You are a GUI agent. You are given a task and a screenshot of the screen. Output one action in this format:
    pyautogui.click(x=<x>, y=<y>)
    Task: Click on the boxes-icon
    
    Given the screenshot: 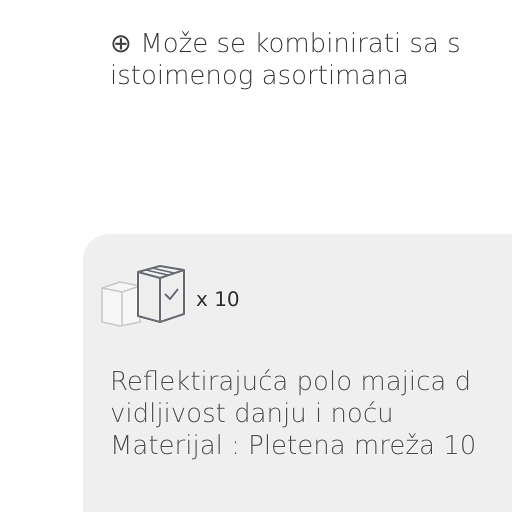 What is the action you would take?
    pyautogui.click(x=143, y=296)
    